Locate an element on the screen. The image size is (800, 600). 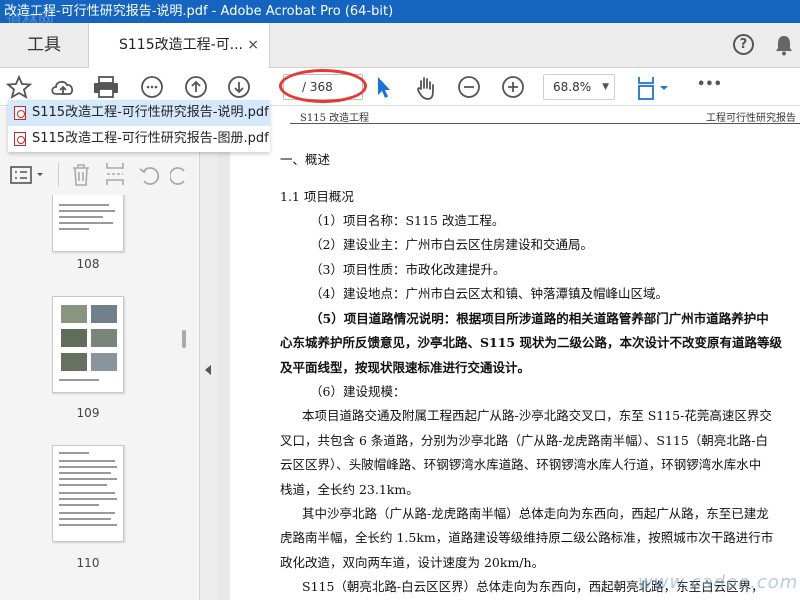
delete-page-icon is located at coordinates (81, 175).